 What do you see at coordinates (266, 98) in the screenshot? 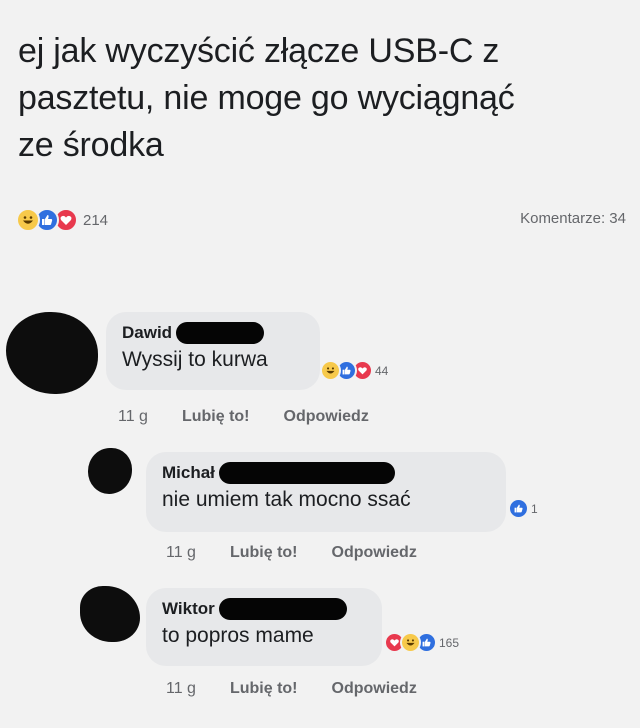
I see `post-text-line: pasztetu, nie moge go wyciągnąć` at bounding box center [266, 98].